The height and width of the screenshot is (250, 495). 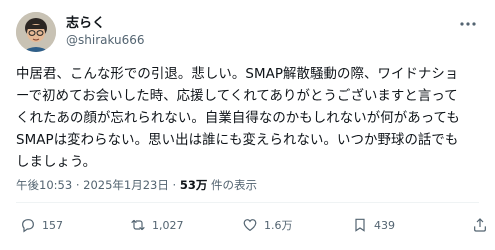 What do you see at coordinates (238, 118) in the screenshot?
I see `tweet-text-line: くれたあの顔が忘れられない。自業自得なのかもしれないが何があっても` at bounding box center [238, 118].